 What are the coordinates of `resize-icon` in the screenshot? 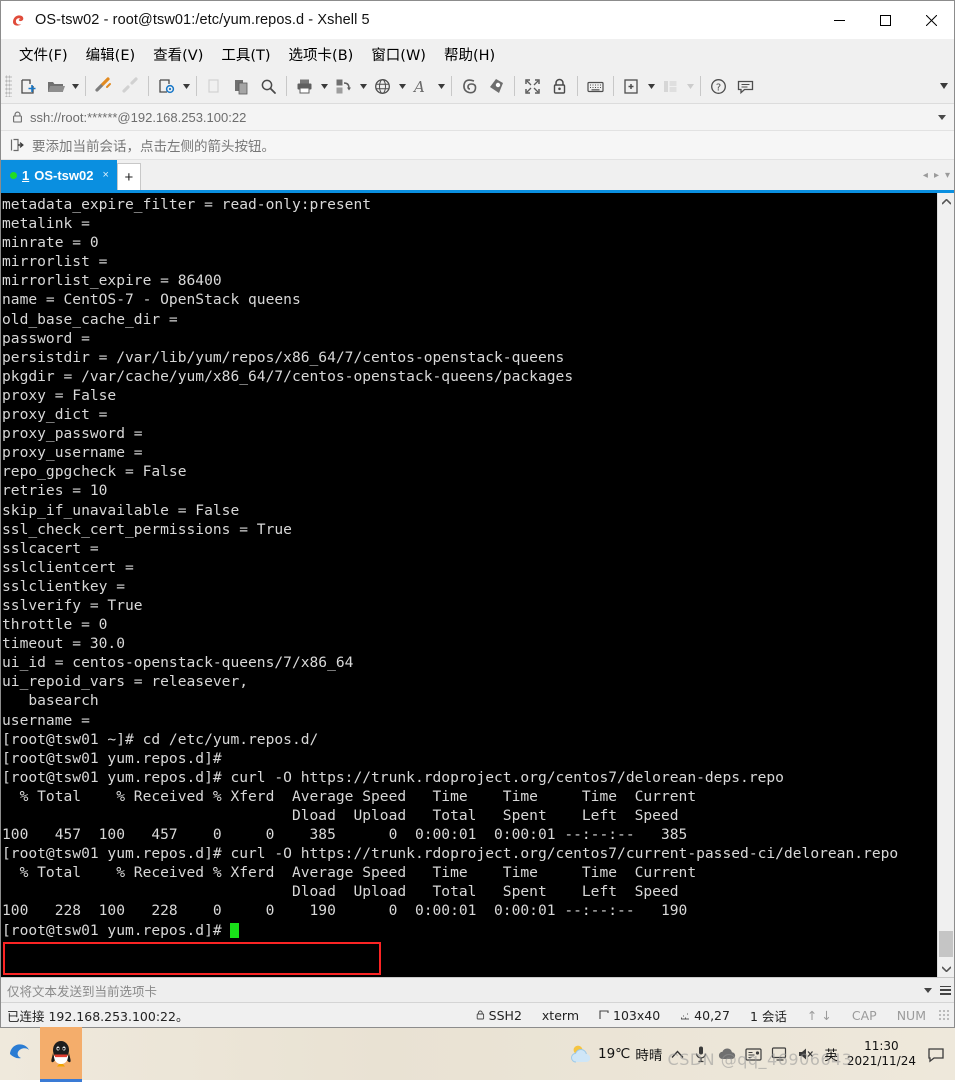 It's located at (604, 1015).